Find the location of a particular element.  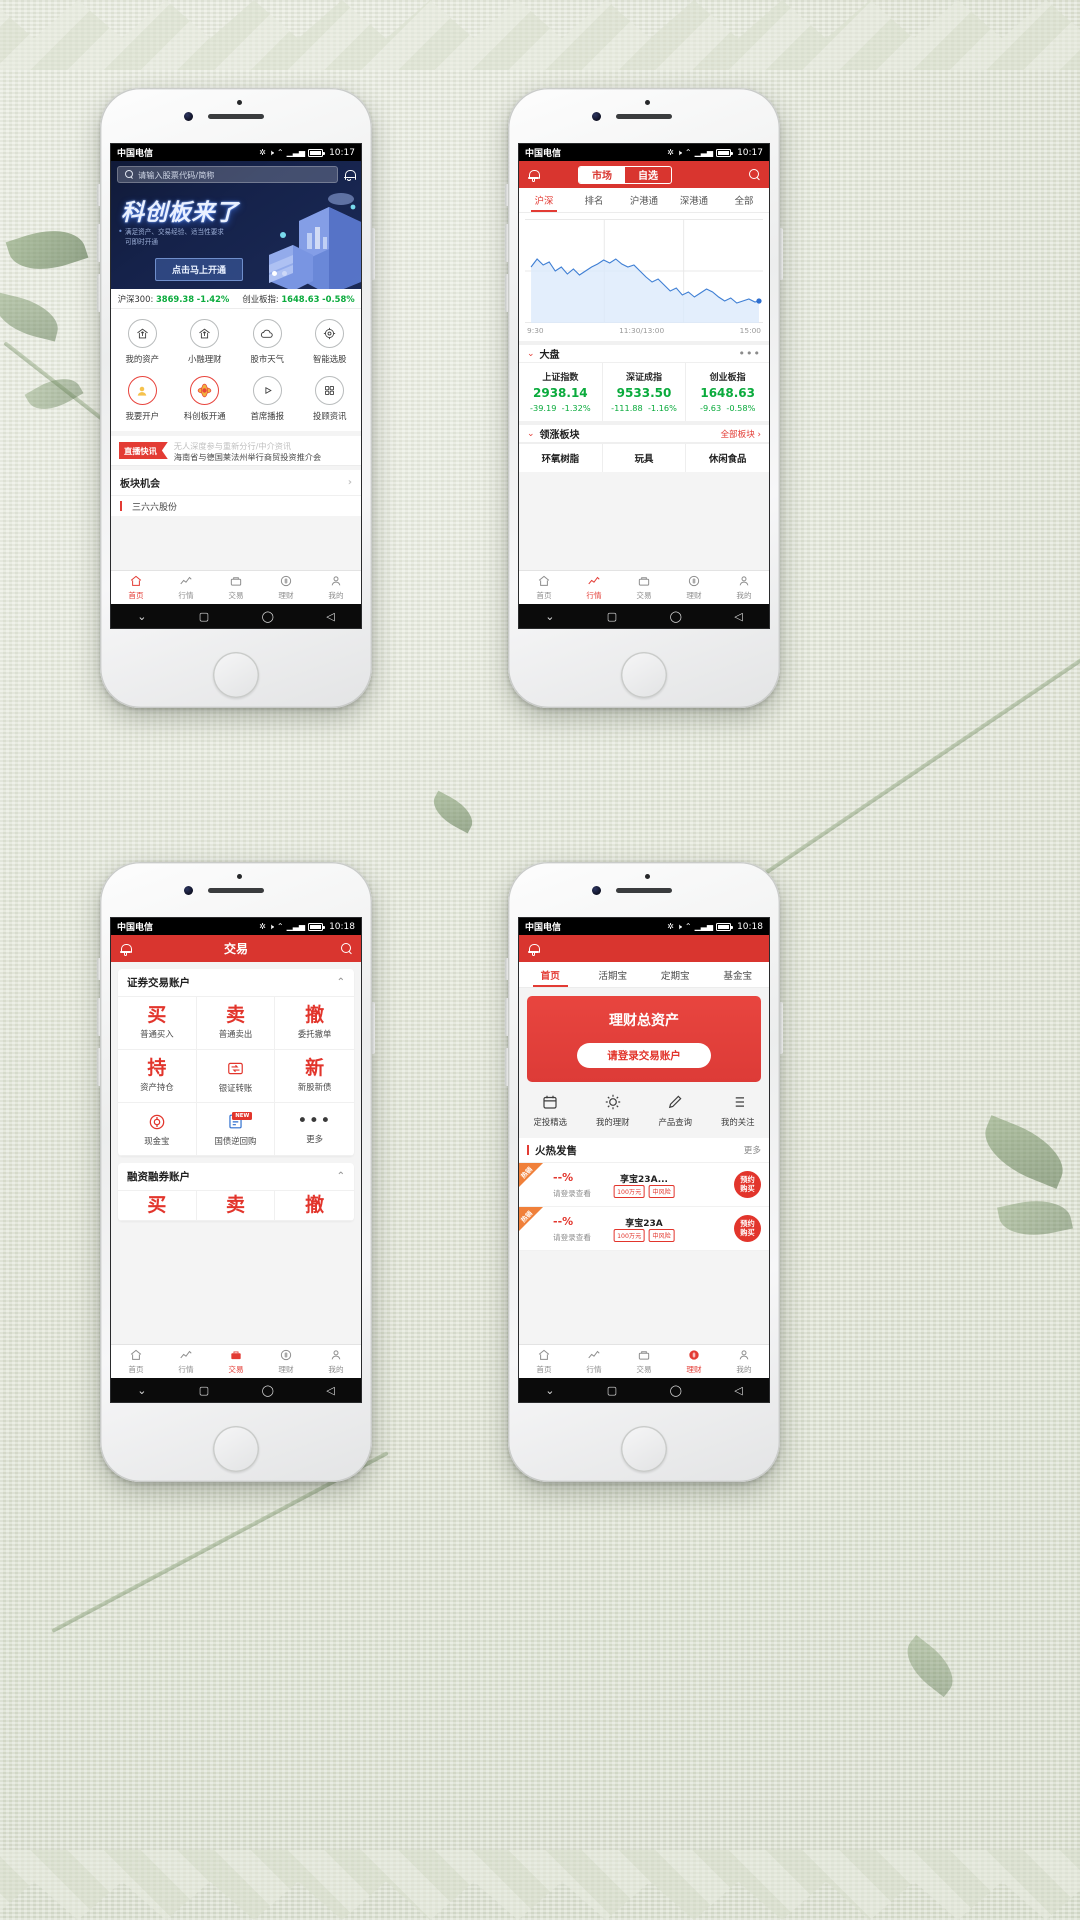

grid-item-star-market: 科创板开通 is located at coordinates (205, 399).